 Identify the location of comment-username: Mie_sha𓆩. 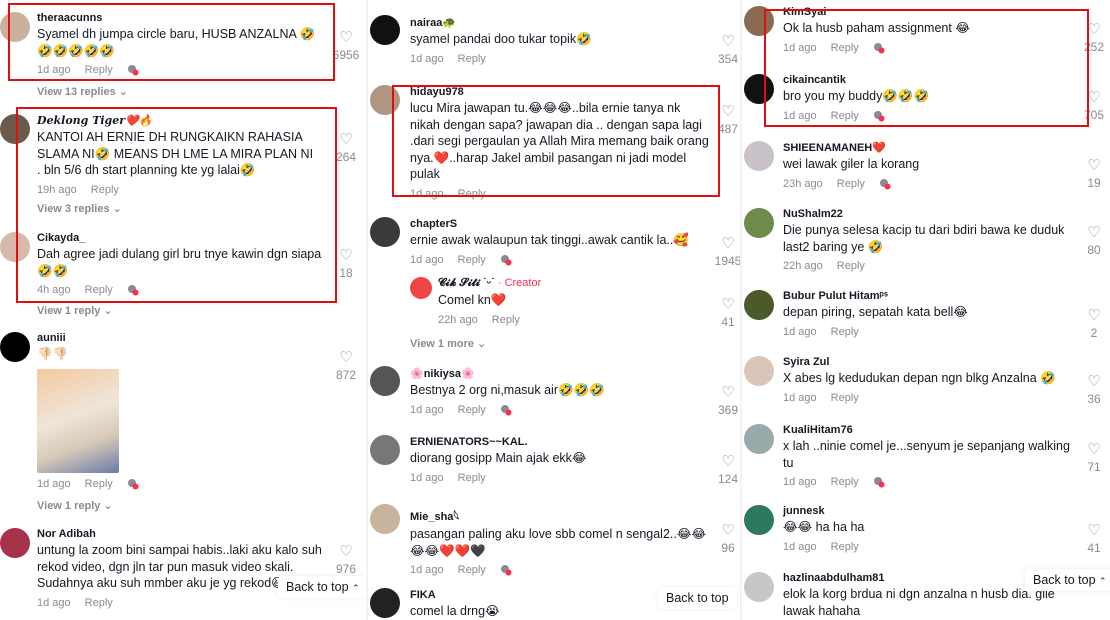
(560, 514).